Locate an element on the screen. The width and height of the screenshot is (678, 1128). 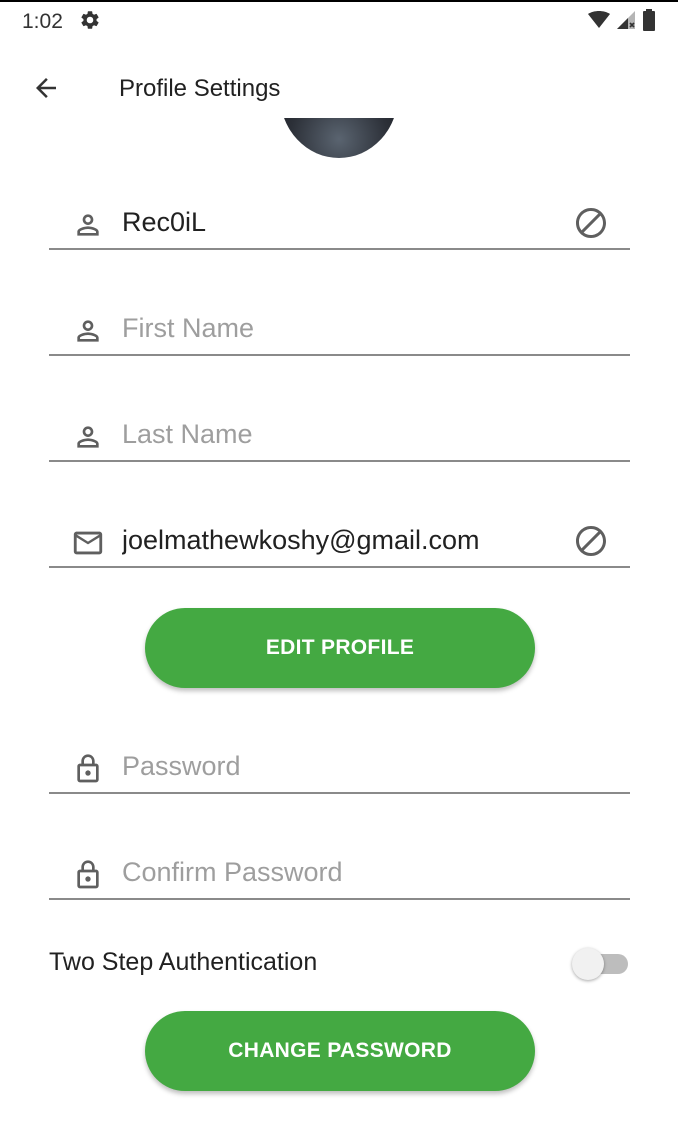
avatar-image is located at coordinates (339, 138).